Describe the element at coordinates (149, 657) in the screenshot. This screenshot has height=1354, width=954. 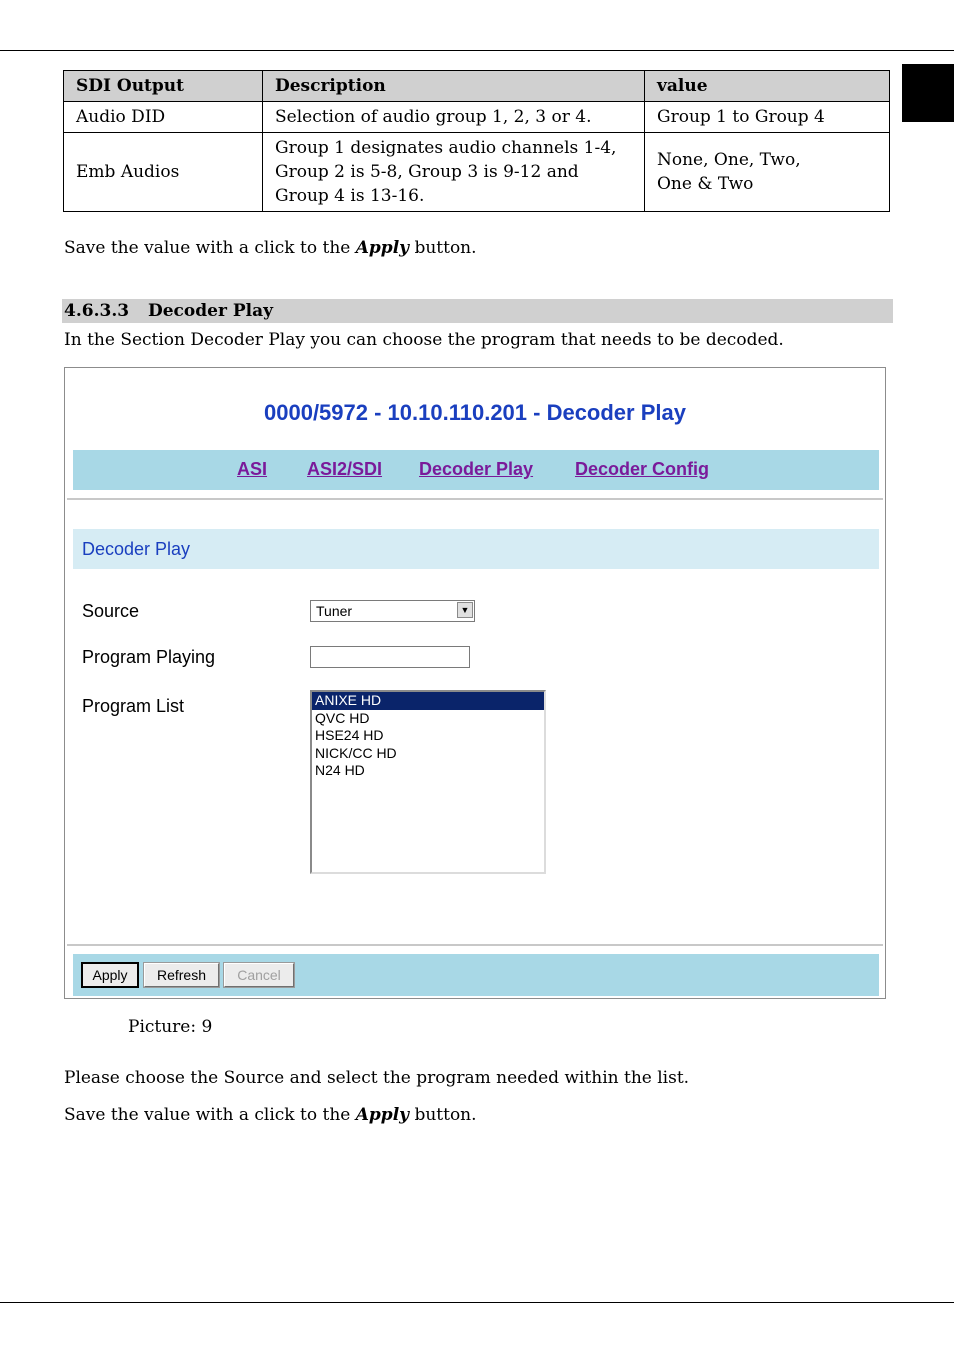
I see `program-playing-label: Program Playing` at that location.